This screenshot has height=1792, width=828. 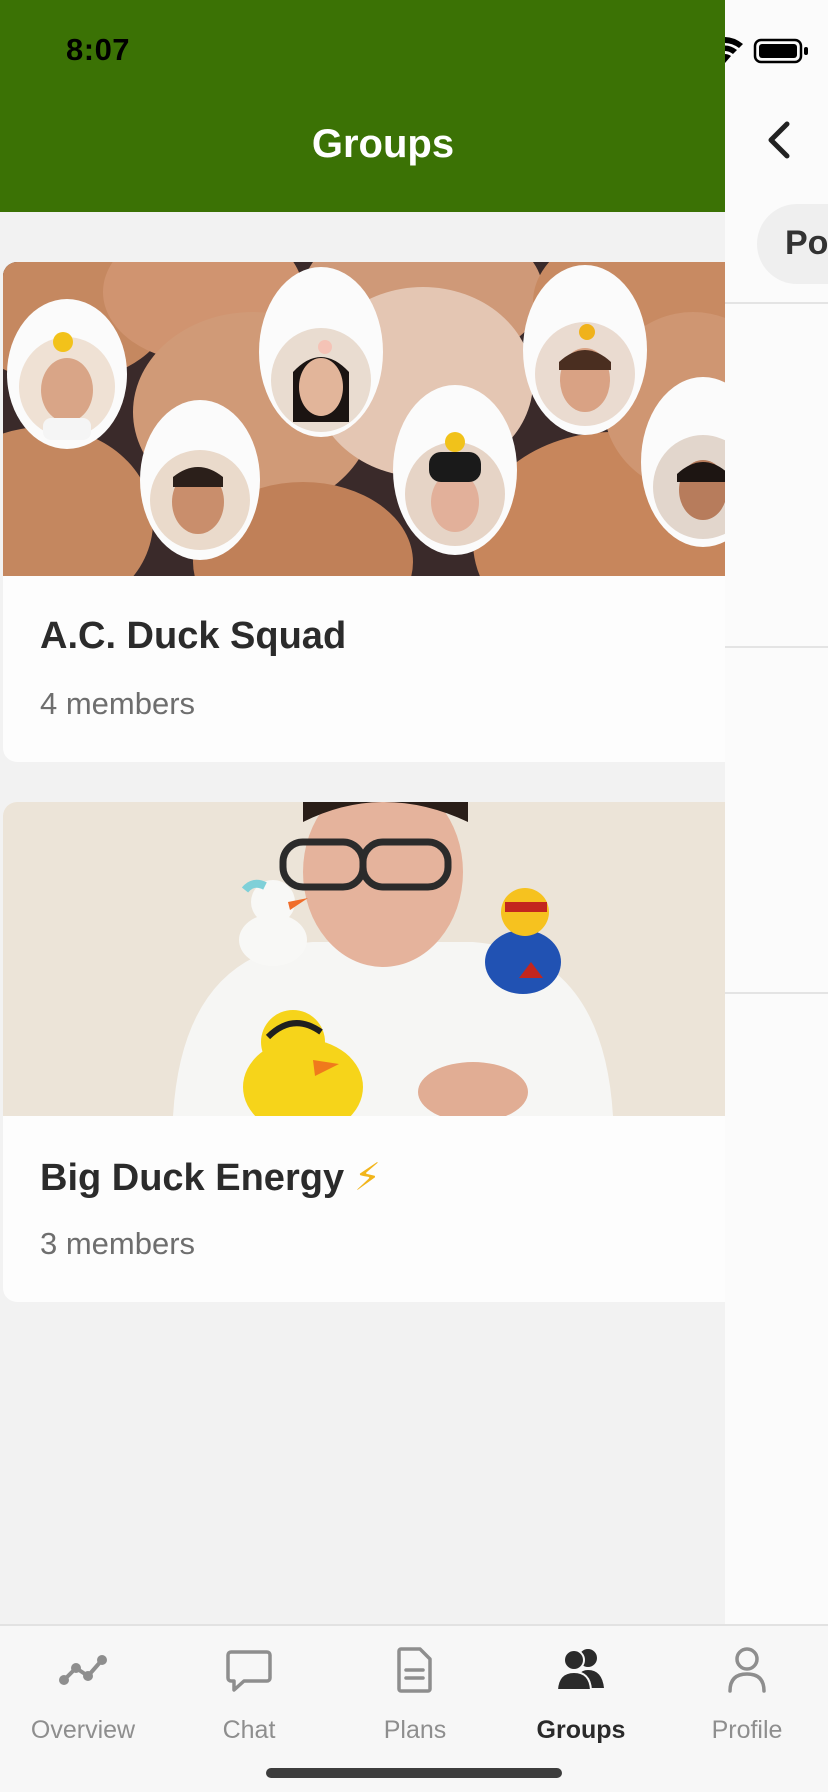 What do you see at coordinates (776, 812) in the screenshot?
I see `side-panel: Po` at bounding box center [776, 812].